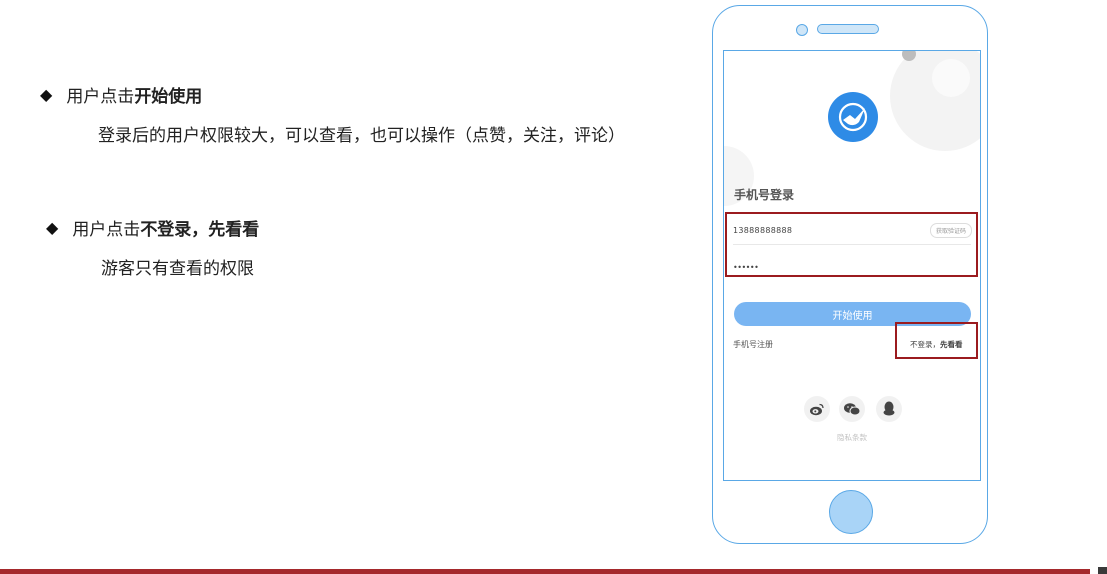  Describe the element at coordinates (1102, 570) in the screenshot. I see `corner-square` at that location.